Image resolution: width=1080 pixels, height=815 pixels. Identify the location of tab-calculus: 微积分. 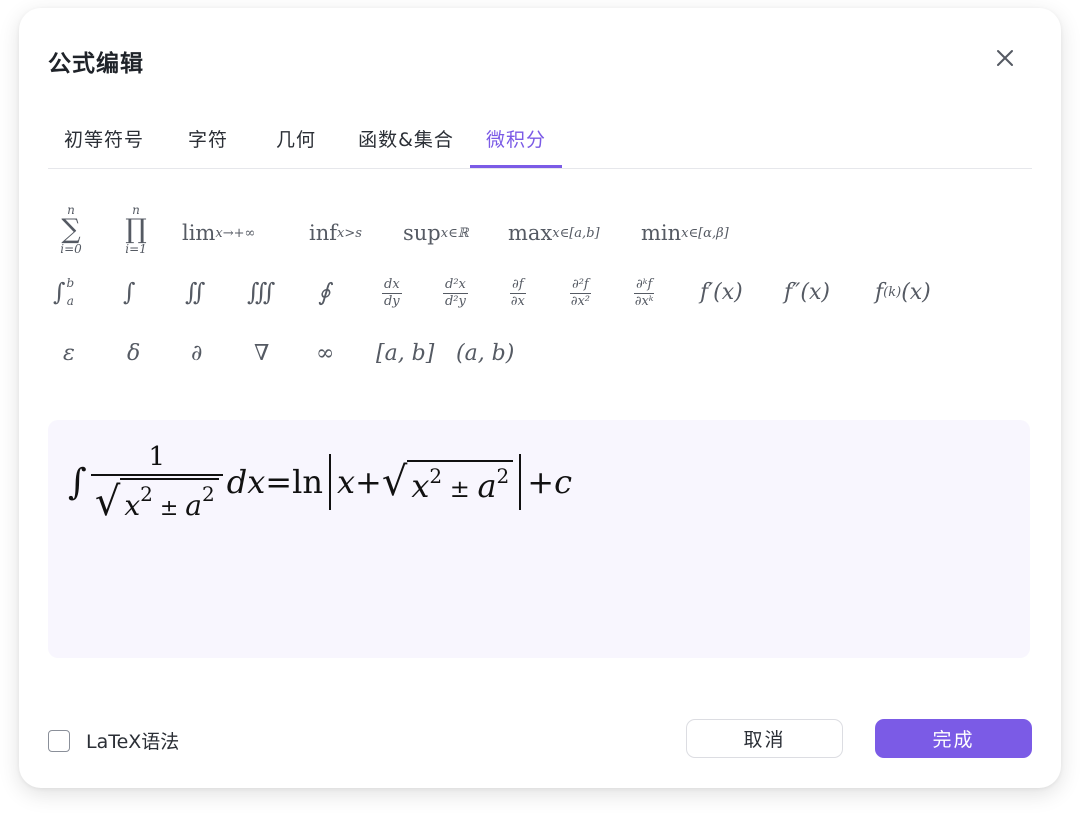
(516, 146).